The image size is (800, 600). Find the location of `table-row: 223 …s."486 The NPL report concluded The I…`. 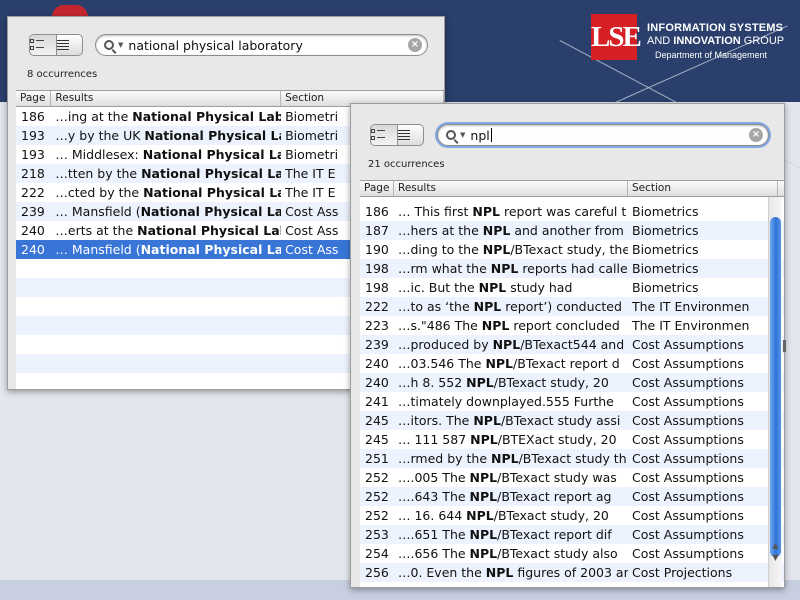

table-row: 223 …s."486 The NPL report concluded The I… is located at coordinates (572, 325).